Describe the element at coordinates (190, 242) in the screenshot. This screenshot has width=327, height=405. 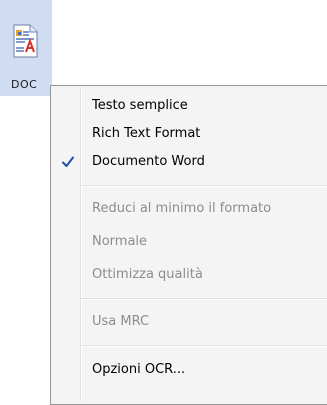
I see `menu-item-normale: Normale` at that location.